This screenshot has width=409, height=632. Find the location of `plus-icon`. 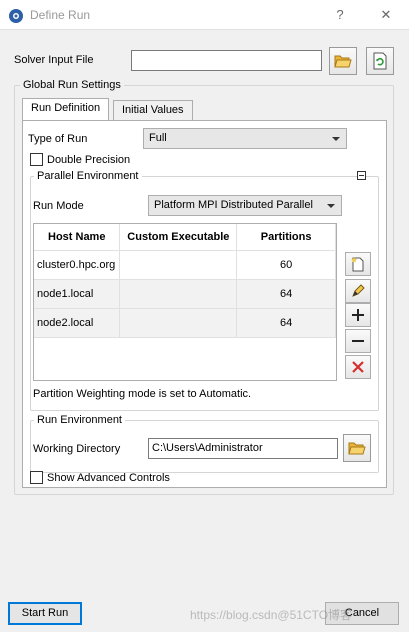

plus-icon is located at coordinates (358, 315).